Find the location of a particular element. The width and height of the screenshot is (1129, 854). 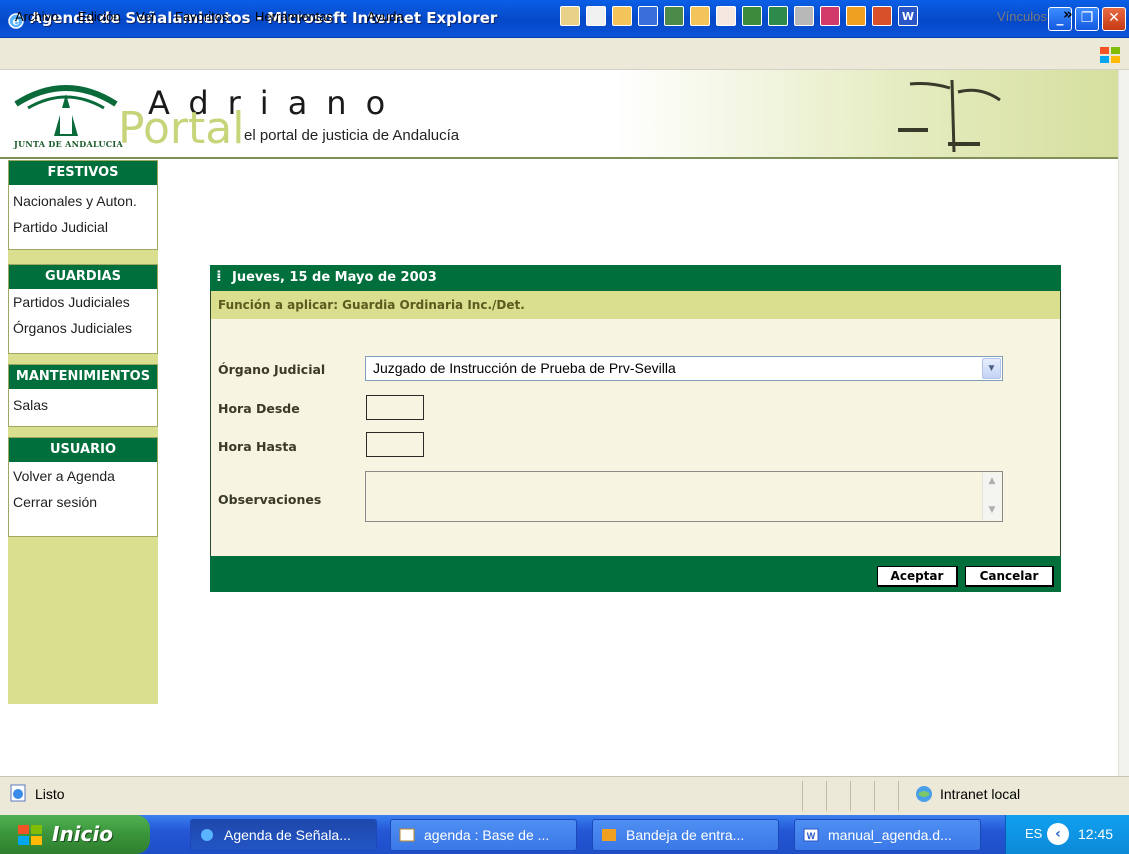

menu-favoritos: Favoritos is located at coordinates (201, 16).